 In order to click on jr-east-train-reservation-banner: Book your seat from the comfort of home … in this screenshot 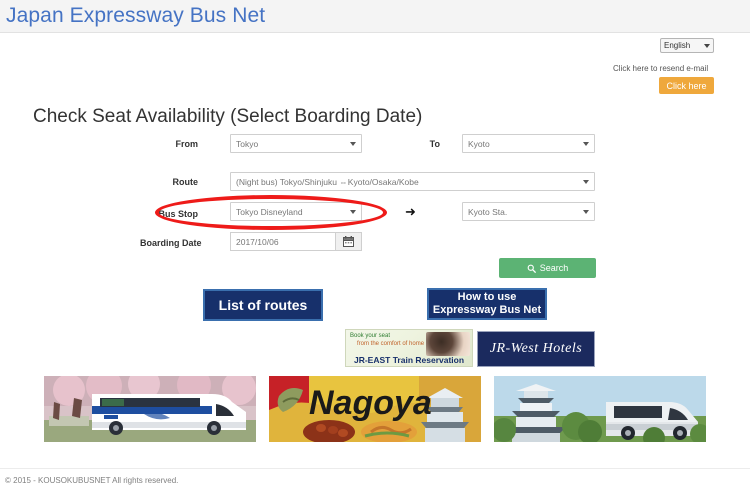, I will do `click(409, 348)`.